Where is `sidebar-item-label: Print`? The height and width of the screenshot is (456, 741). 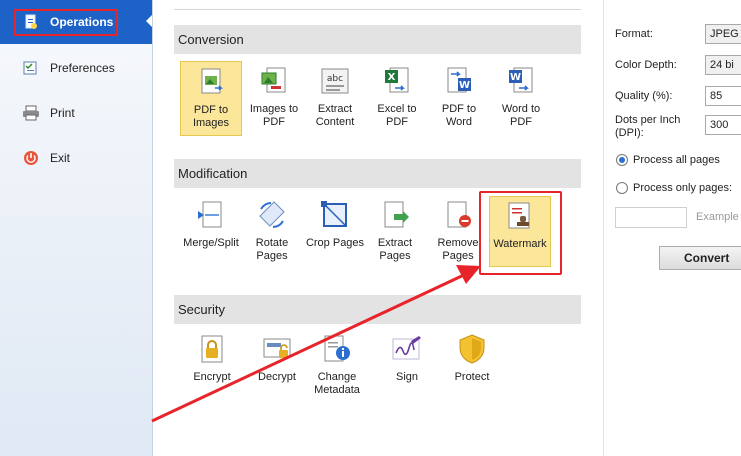 sidebar-item-label: Print is located at coordinates (62, 113).